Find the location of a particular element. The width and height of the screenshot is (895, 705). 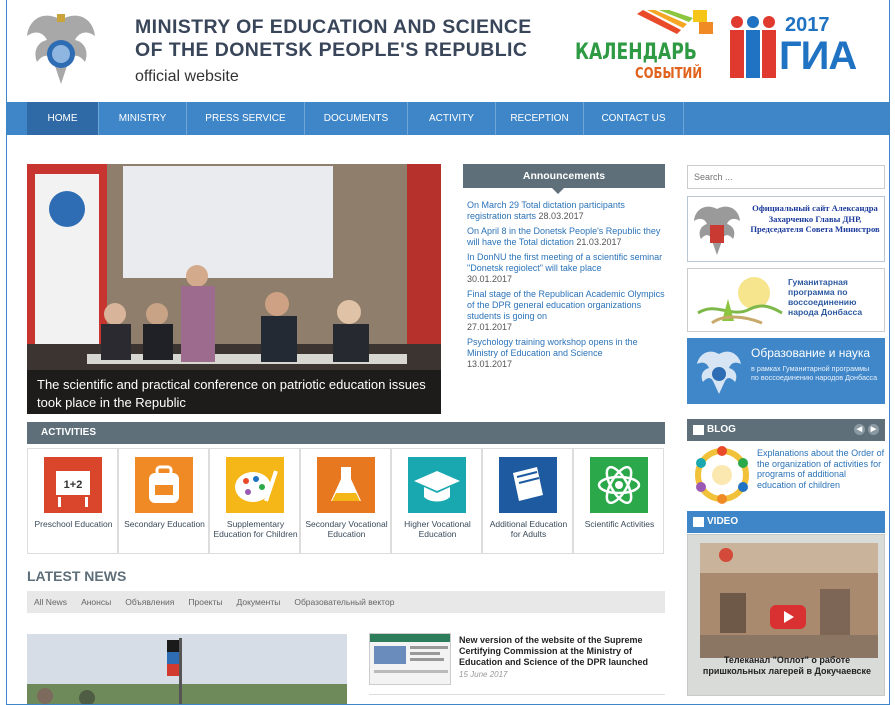

search-input is located at coordinates (786, 177).